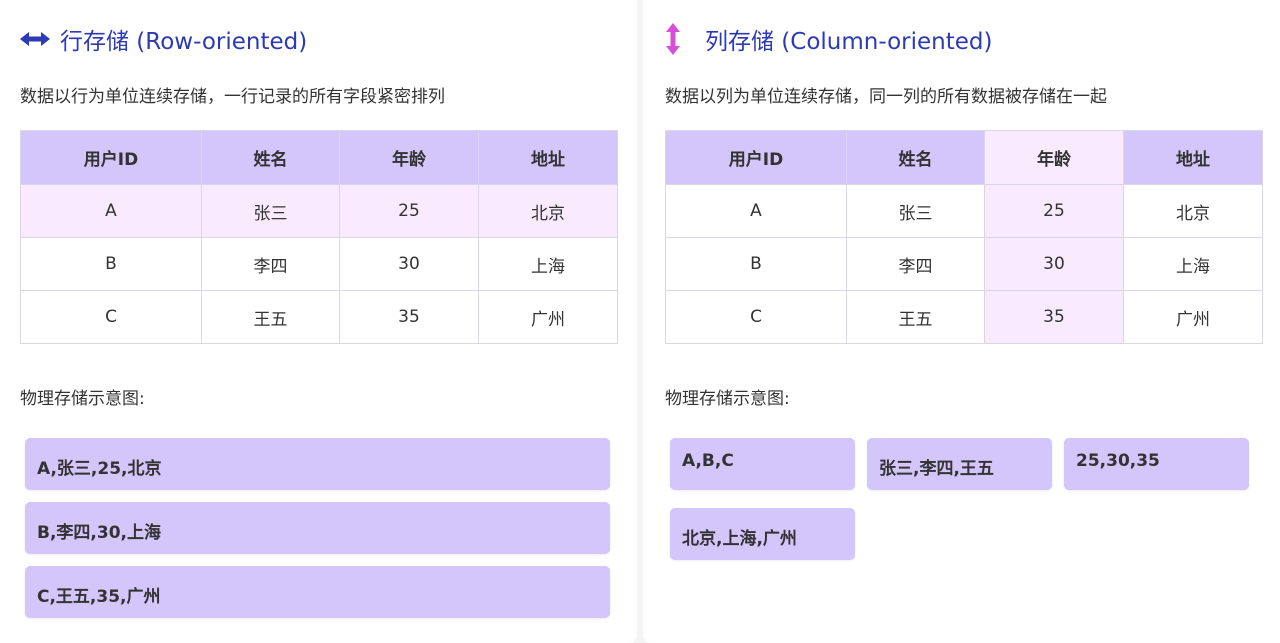  What do you see at coordinates (1054, 157) in the screenshot?
I see `header-age-highlighted: 年龄` at bounding box center [1054, 157].